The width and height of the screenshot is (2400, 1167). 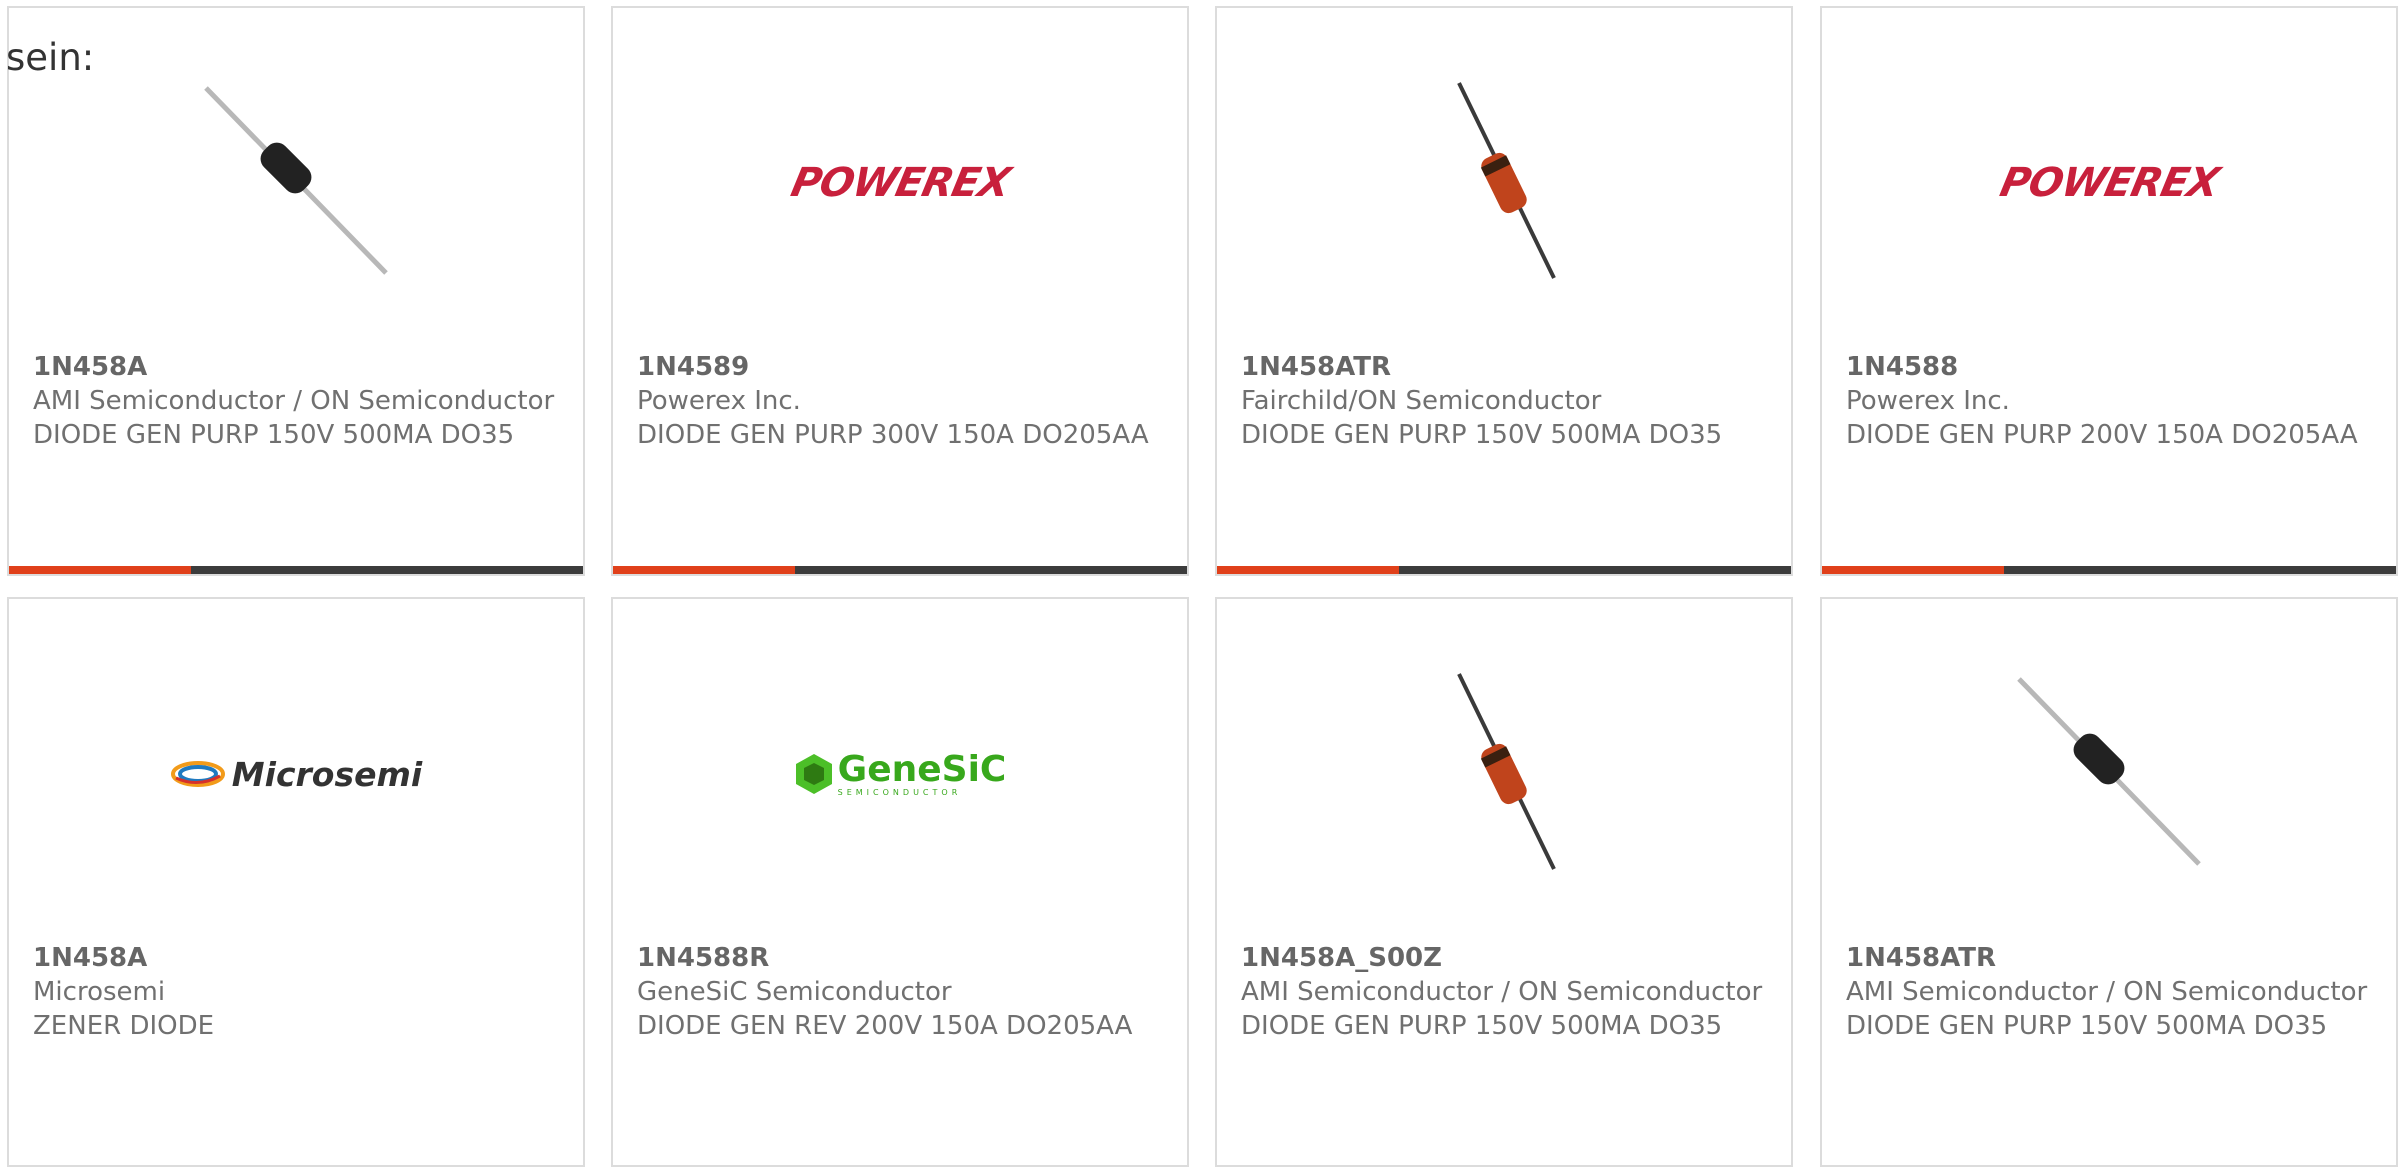 What do you see at coordinates (1506, 958) in the screenshot?
I see `part-number: 1N458A_S00Z` at bounding box center [1506, 958].